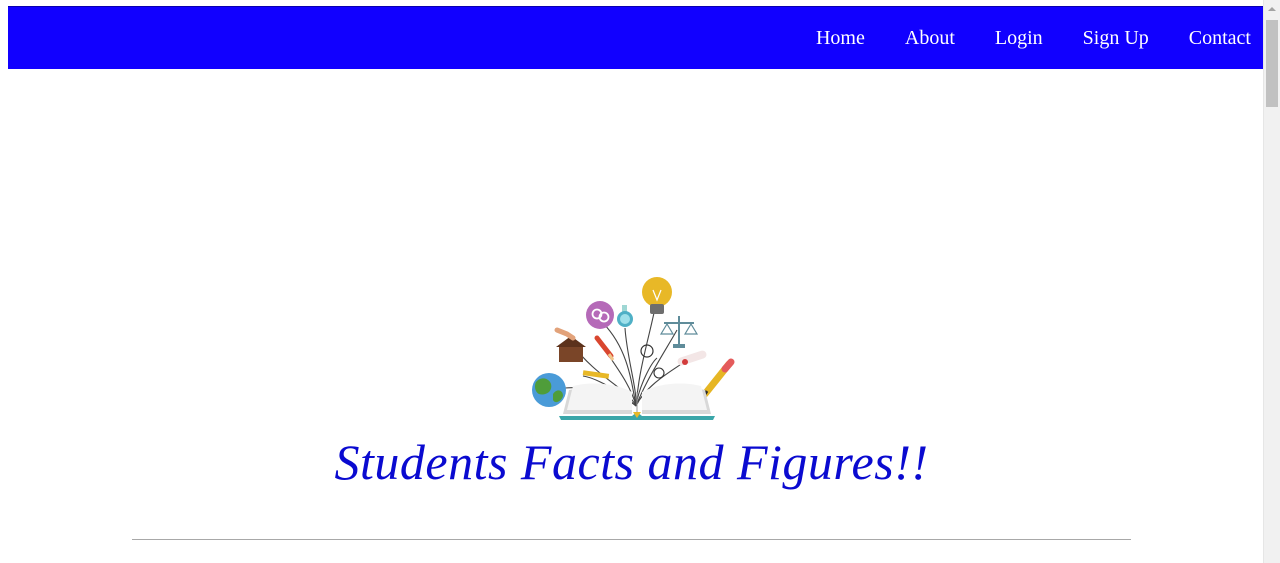  I want to click on navbar: Home About Login Sign Up Contact, so click(635, 37).